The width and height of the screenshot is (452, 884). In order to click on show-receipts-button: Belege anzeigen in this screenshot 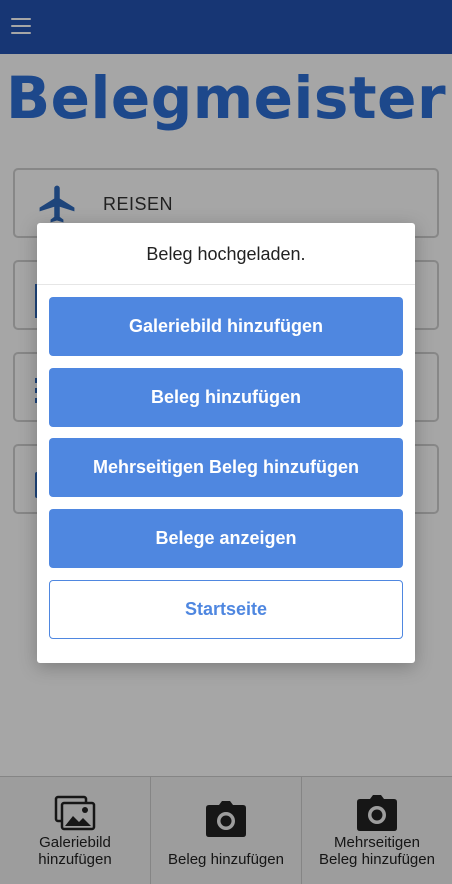, I will do `click(226, 538)`.